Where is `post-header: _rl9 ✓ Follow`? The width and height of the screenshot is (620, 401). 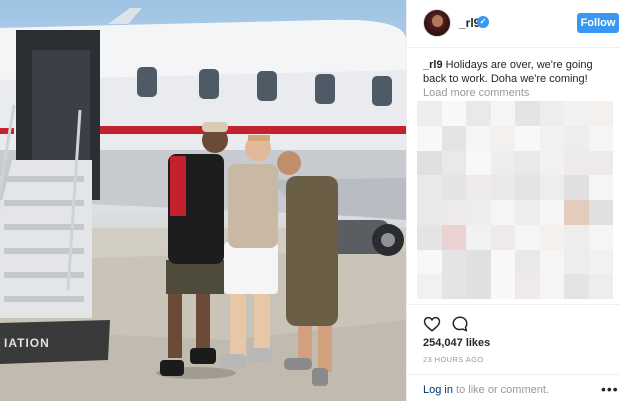 post-header: _rl9 ✓ Follow is located at coordinates (513, 24).